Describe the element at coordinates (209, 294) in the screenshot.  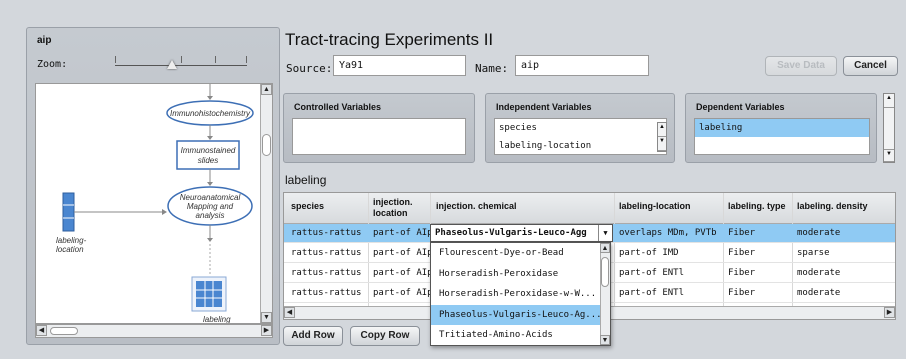
I see `labeling-grid-icon` at that location.